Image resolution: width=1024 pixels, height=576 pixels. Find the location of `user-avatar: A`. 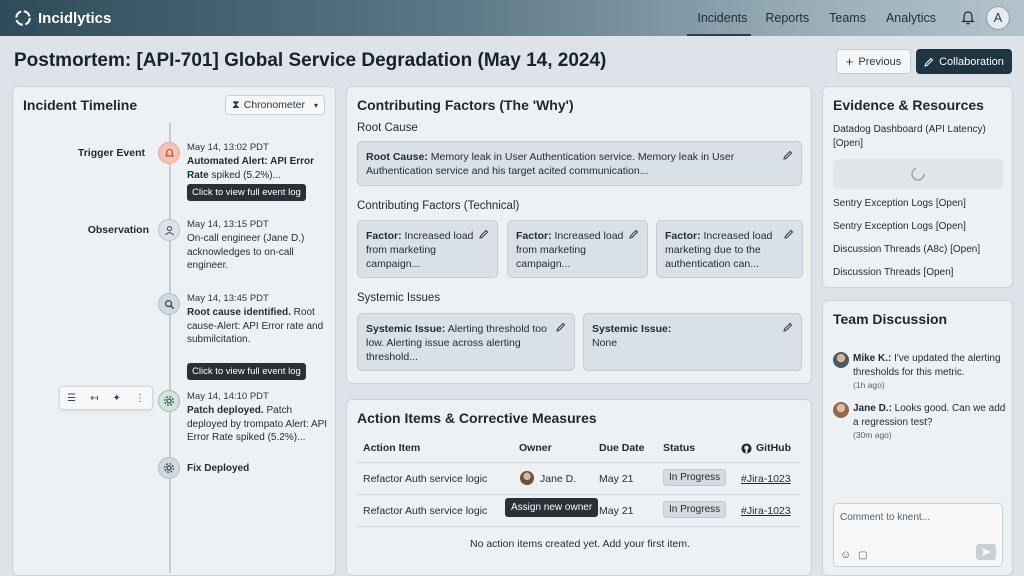

user-avatar: A is located at coordinates (998, 18).